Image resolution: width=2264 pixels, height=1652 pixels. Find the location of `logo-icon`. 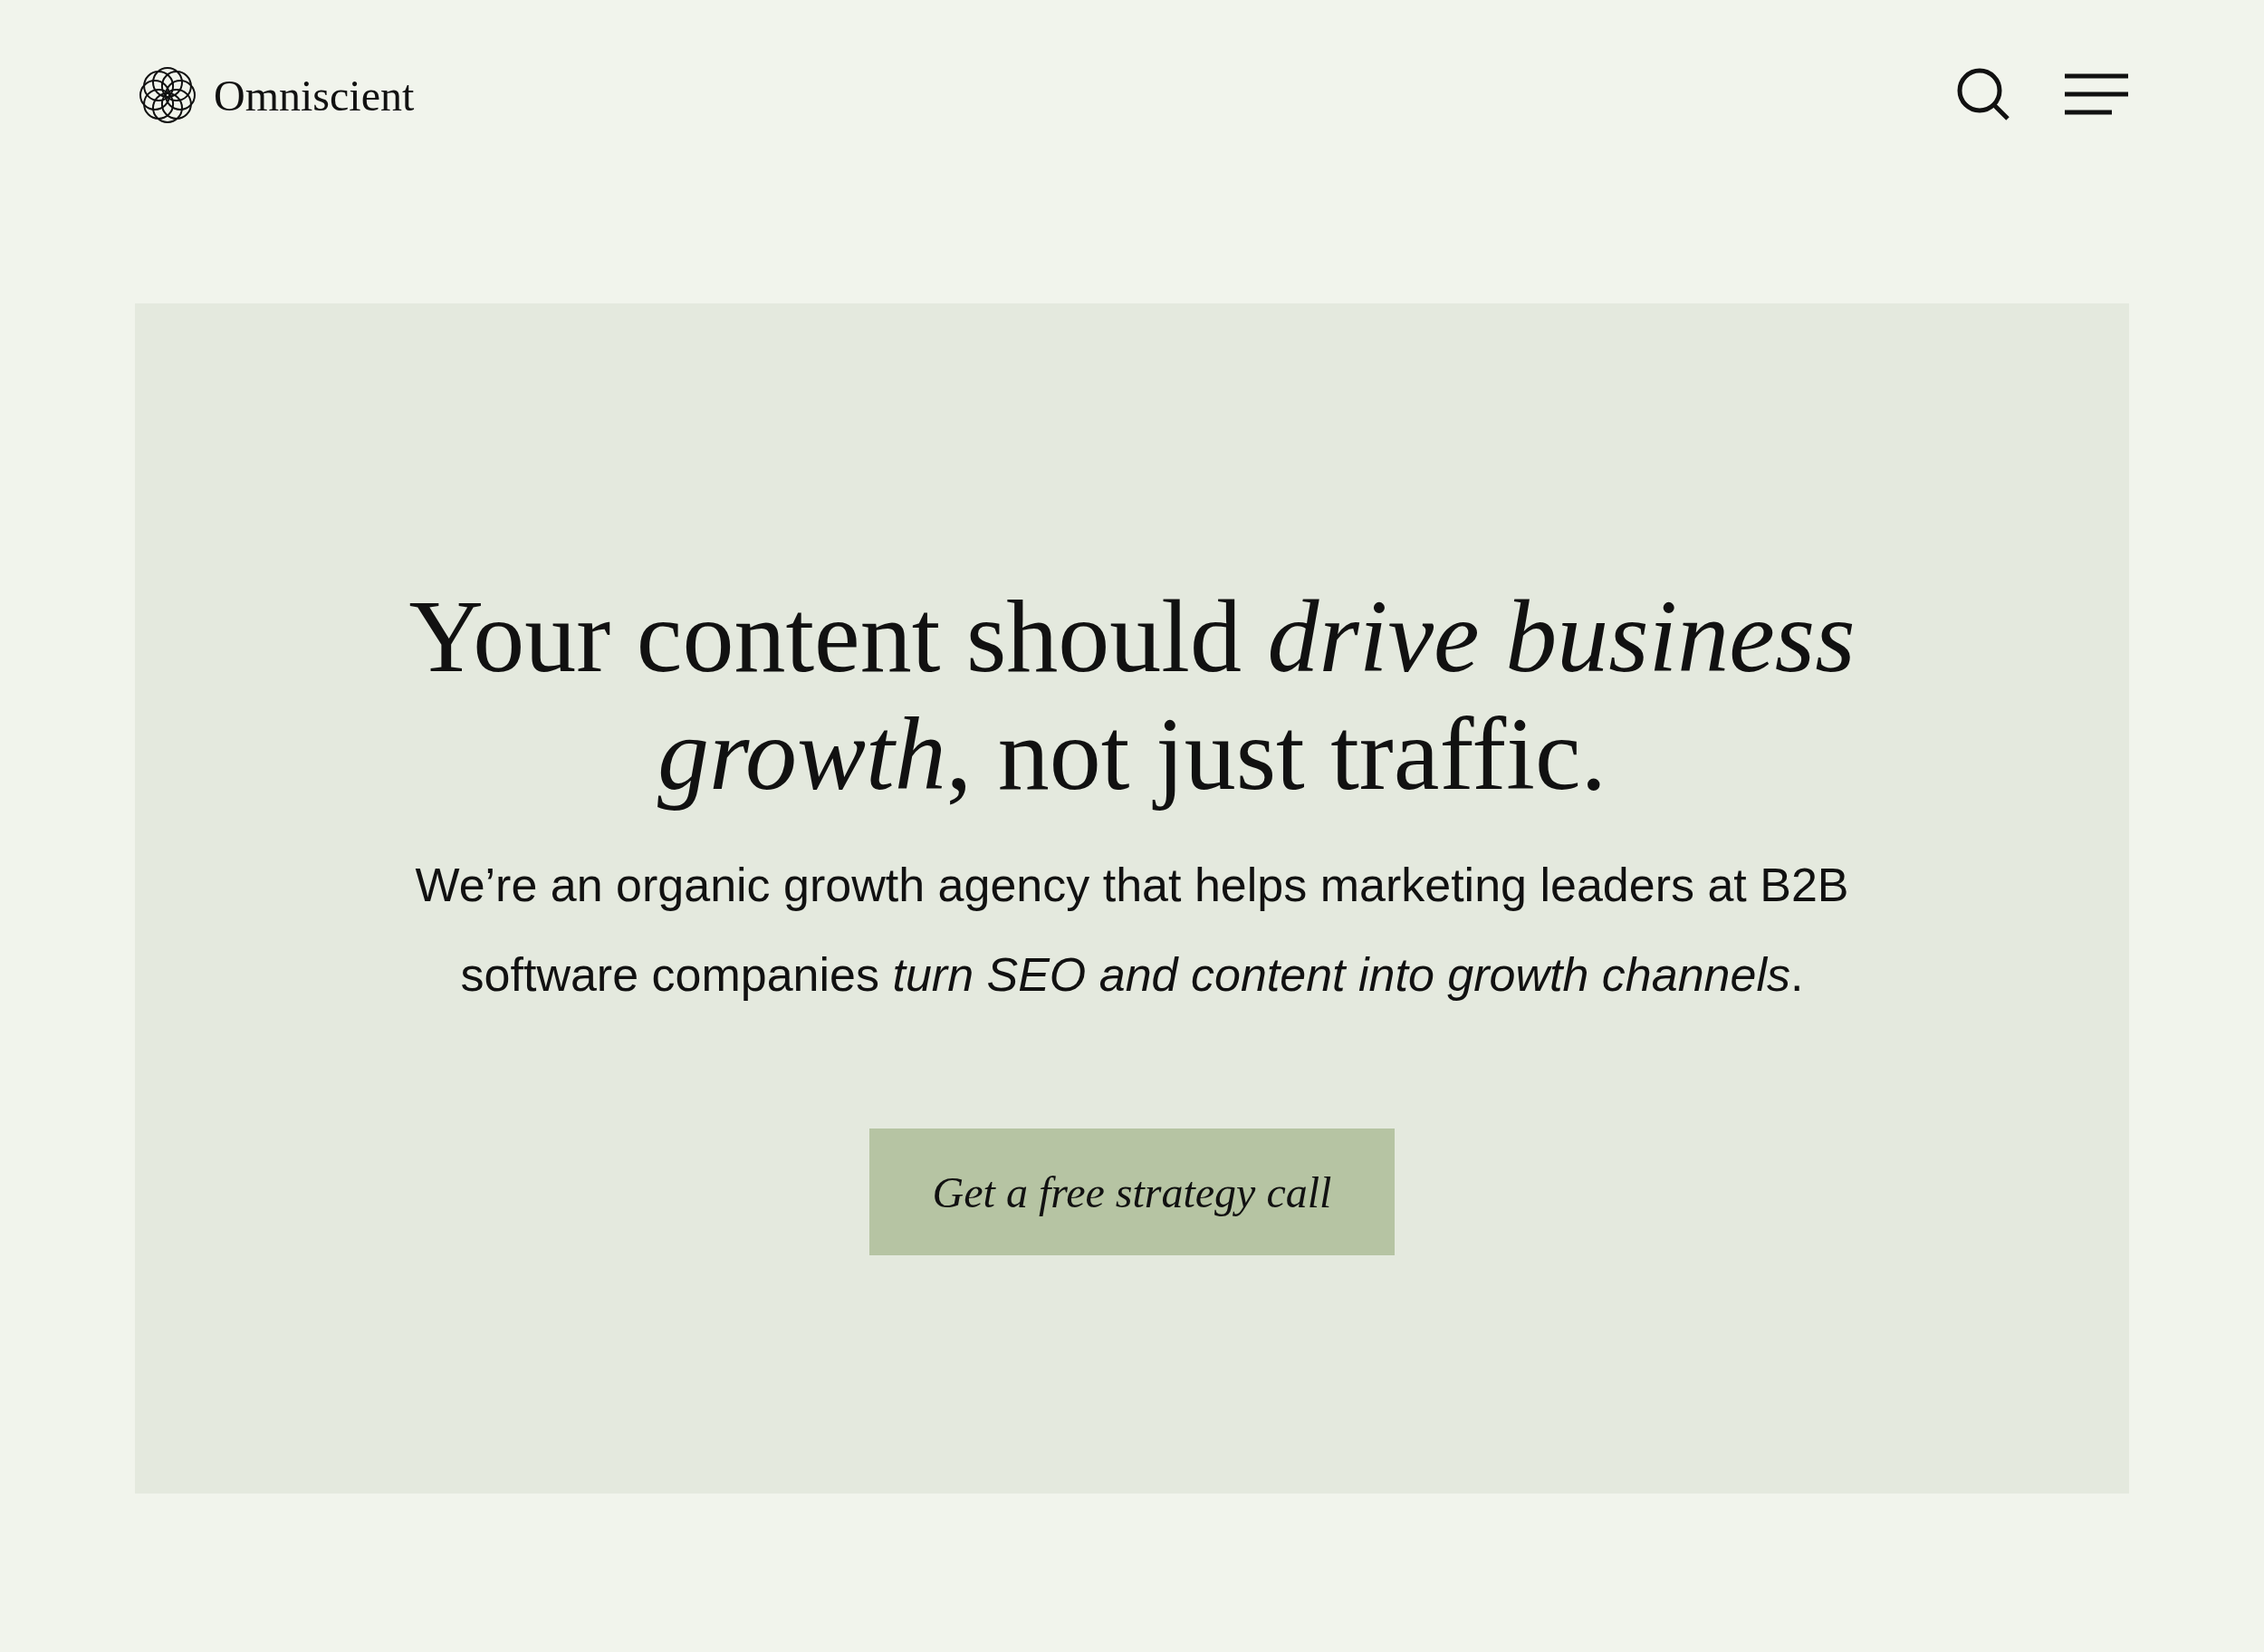

logo-icon is located at coordinates (167, 95).